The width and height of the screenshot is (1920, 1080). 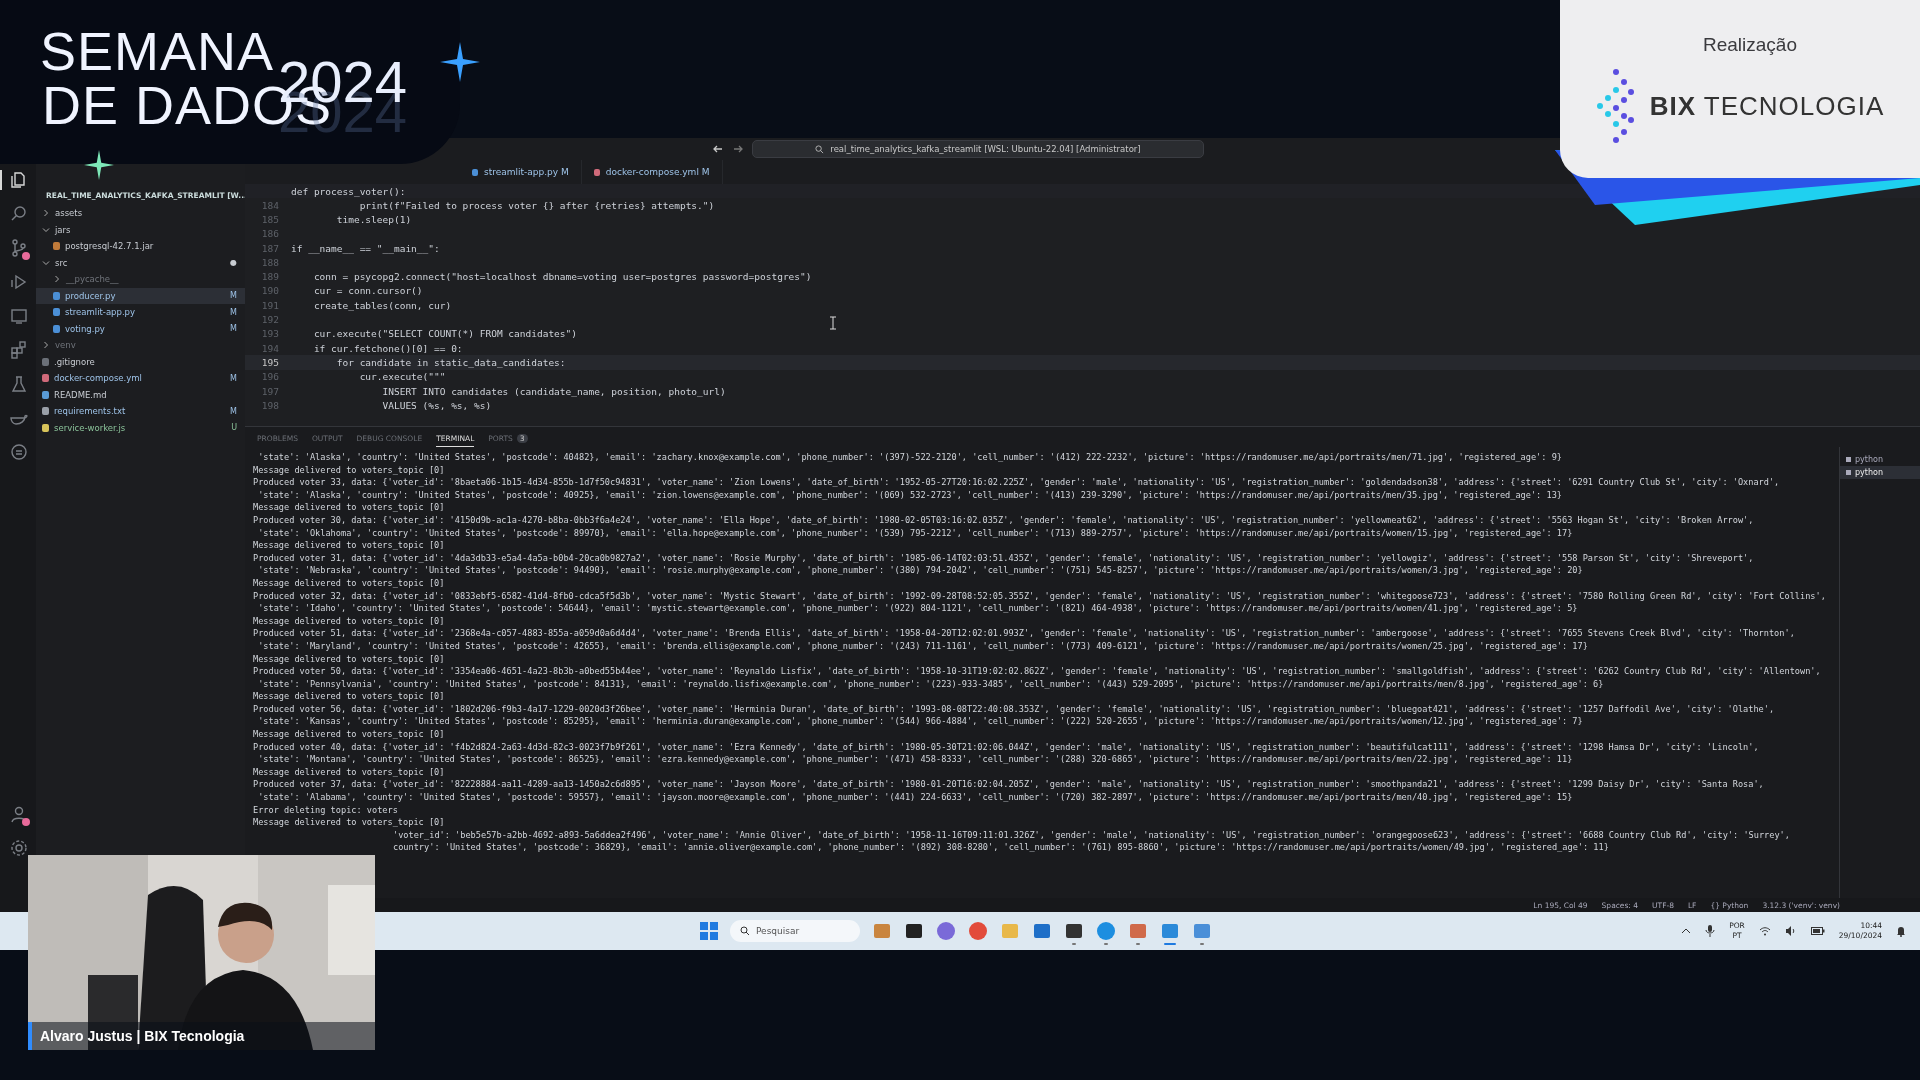 I want to click on terminal-line: Produced voter 30, data: {'voter_id': '4150d9b-ac1a-4270-b8ba-0bb3f6a4e24', 'voter_name': 'Ella Hope', 'date_of_birth': '1980-02-05T03:16:02.035Z', 'gender': 'female', 'nationality': 'US', 'registration_number': 'yellowmeat62', 'address': {'street': '5563 Hogan St', 'city': 'Broken Arrow',, so click(x=1004, y=520).